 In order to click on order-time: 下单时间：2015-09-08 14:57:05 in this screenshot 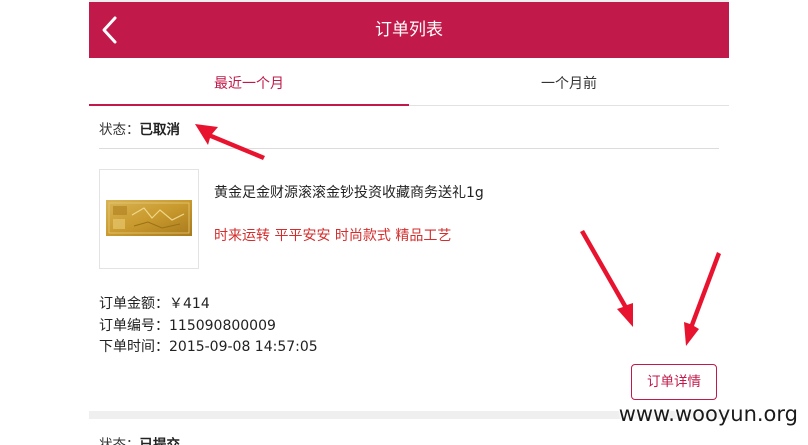, I will do `click(208, 347)`.